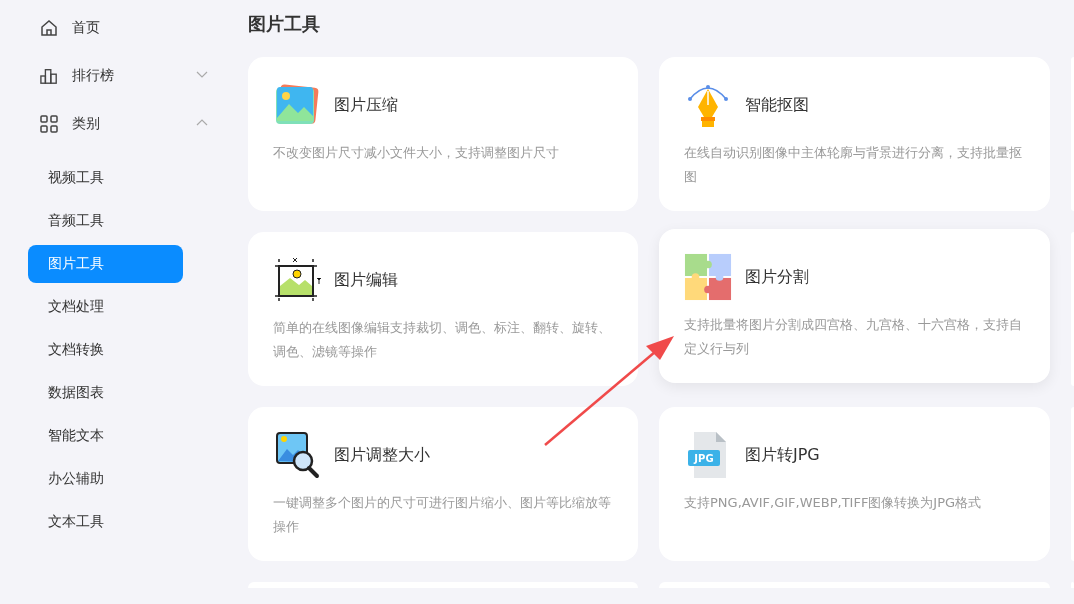 The height and width of the screenshot is (604, 1074). What do you see at coordinates (105, 522) in the screenshot?
I see `category-item: 文本工具` at bounding box center [105, 522].